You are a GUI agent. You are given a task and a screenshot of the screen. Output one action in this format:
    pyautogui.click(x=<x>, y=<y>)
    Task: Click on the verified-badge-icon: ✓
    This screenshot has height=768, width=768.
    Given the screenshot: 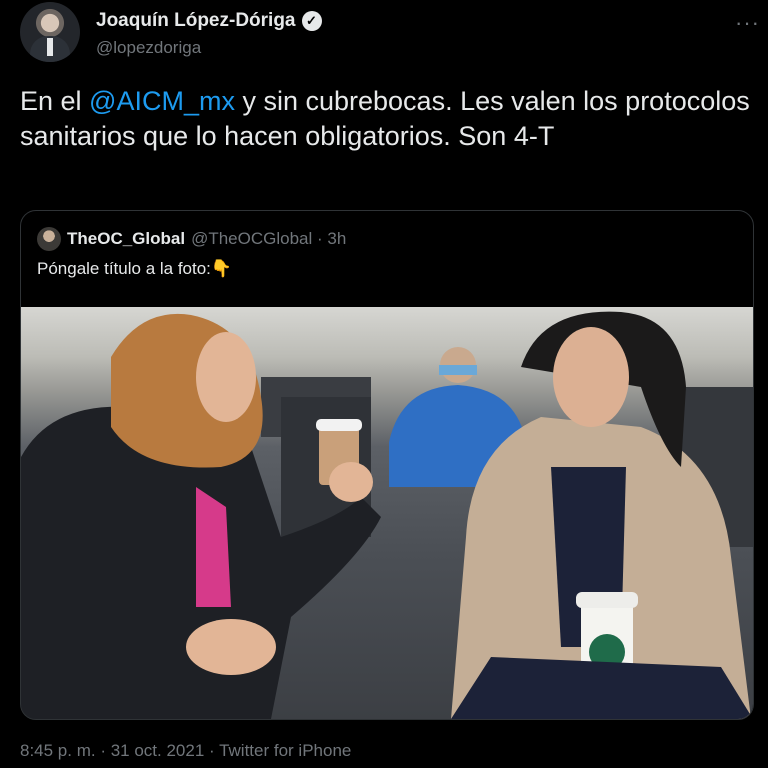 What is the action you would take?
    pyautogui.click(x=311, y=21)
    